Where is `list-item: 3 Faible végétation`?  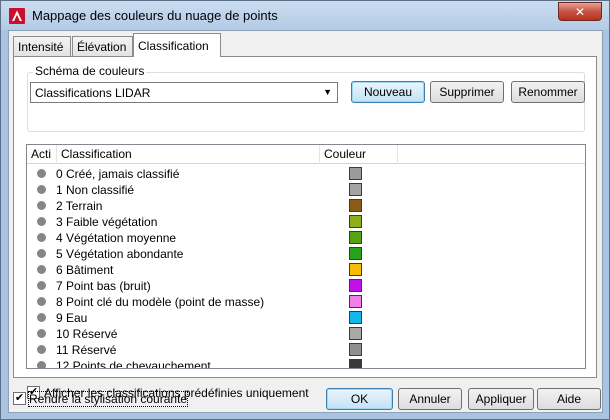
list-item: 3 Faible végétation is located at coordinates (306, 222).